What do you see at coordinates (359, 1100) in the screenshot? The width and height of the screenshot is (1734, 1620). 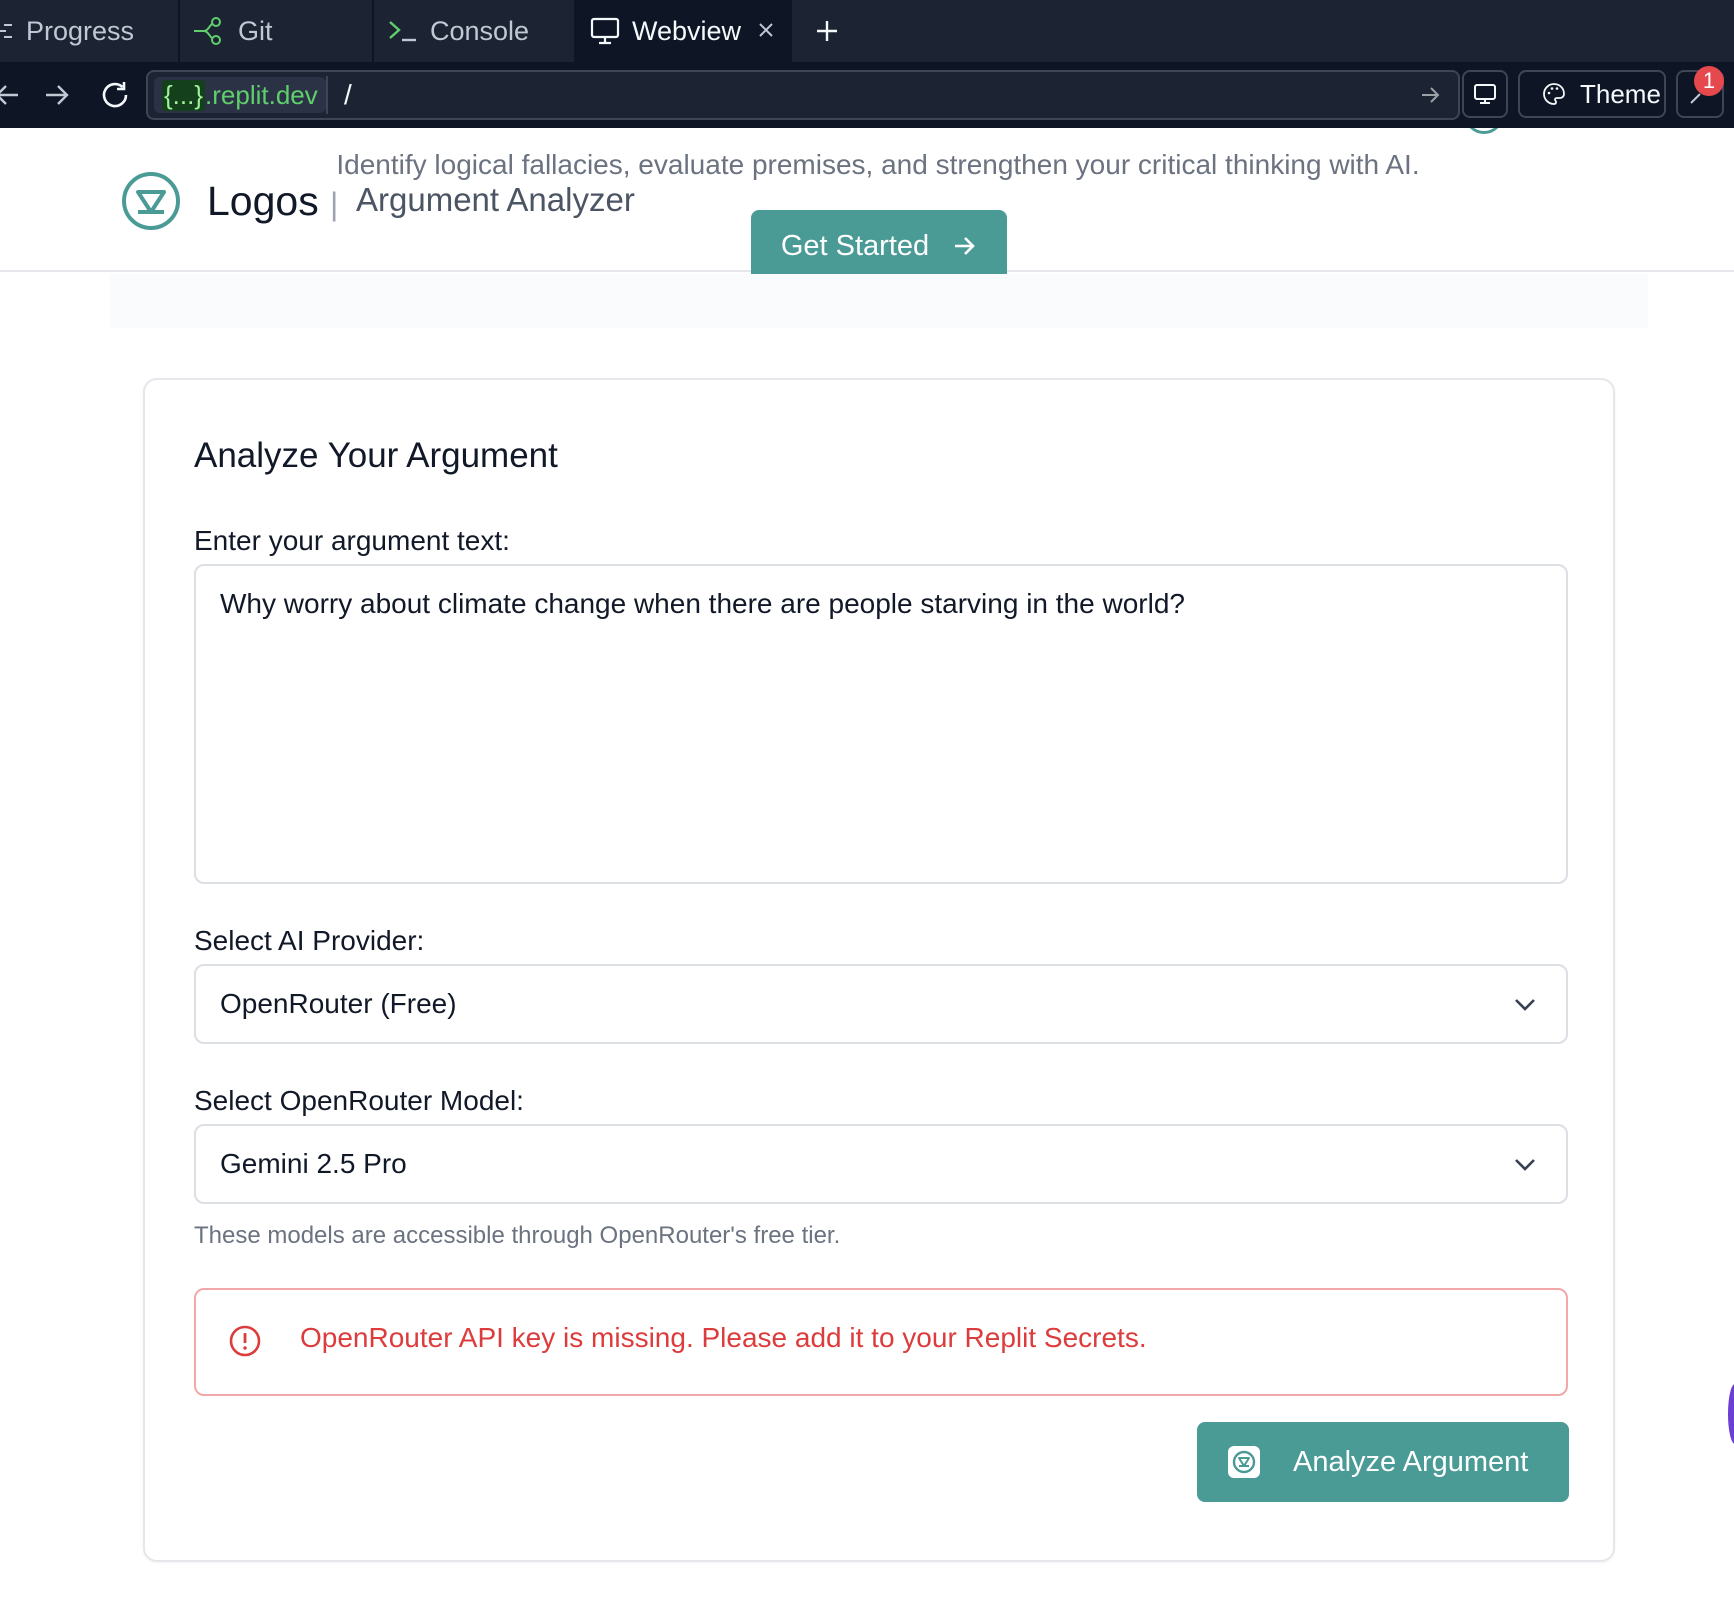 I see `model-label: Select OpenRouter Model:` at bounding box center [359, 1100].